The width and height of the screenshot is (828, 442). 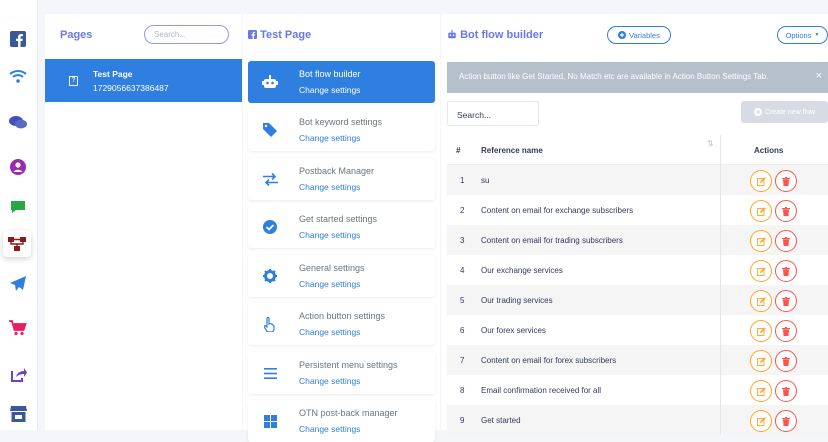 What do you see at coordinates (18, 39) in the screenshot?
I see `facebook-icon` at bounding box center [18, 39].